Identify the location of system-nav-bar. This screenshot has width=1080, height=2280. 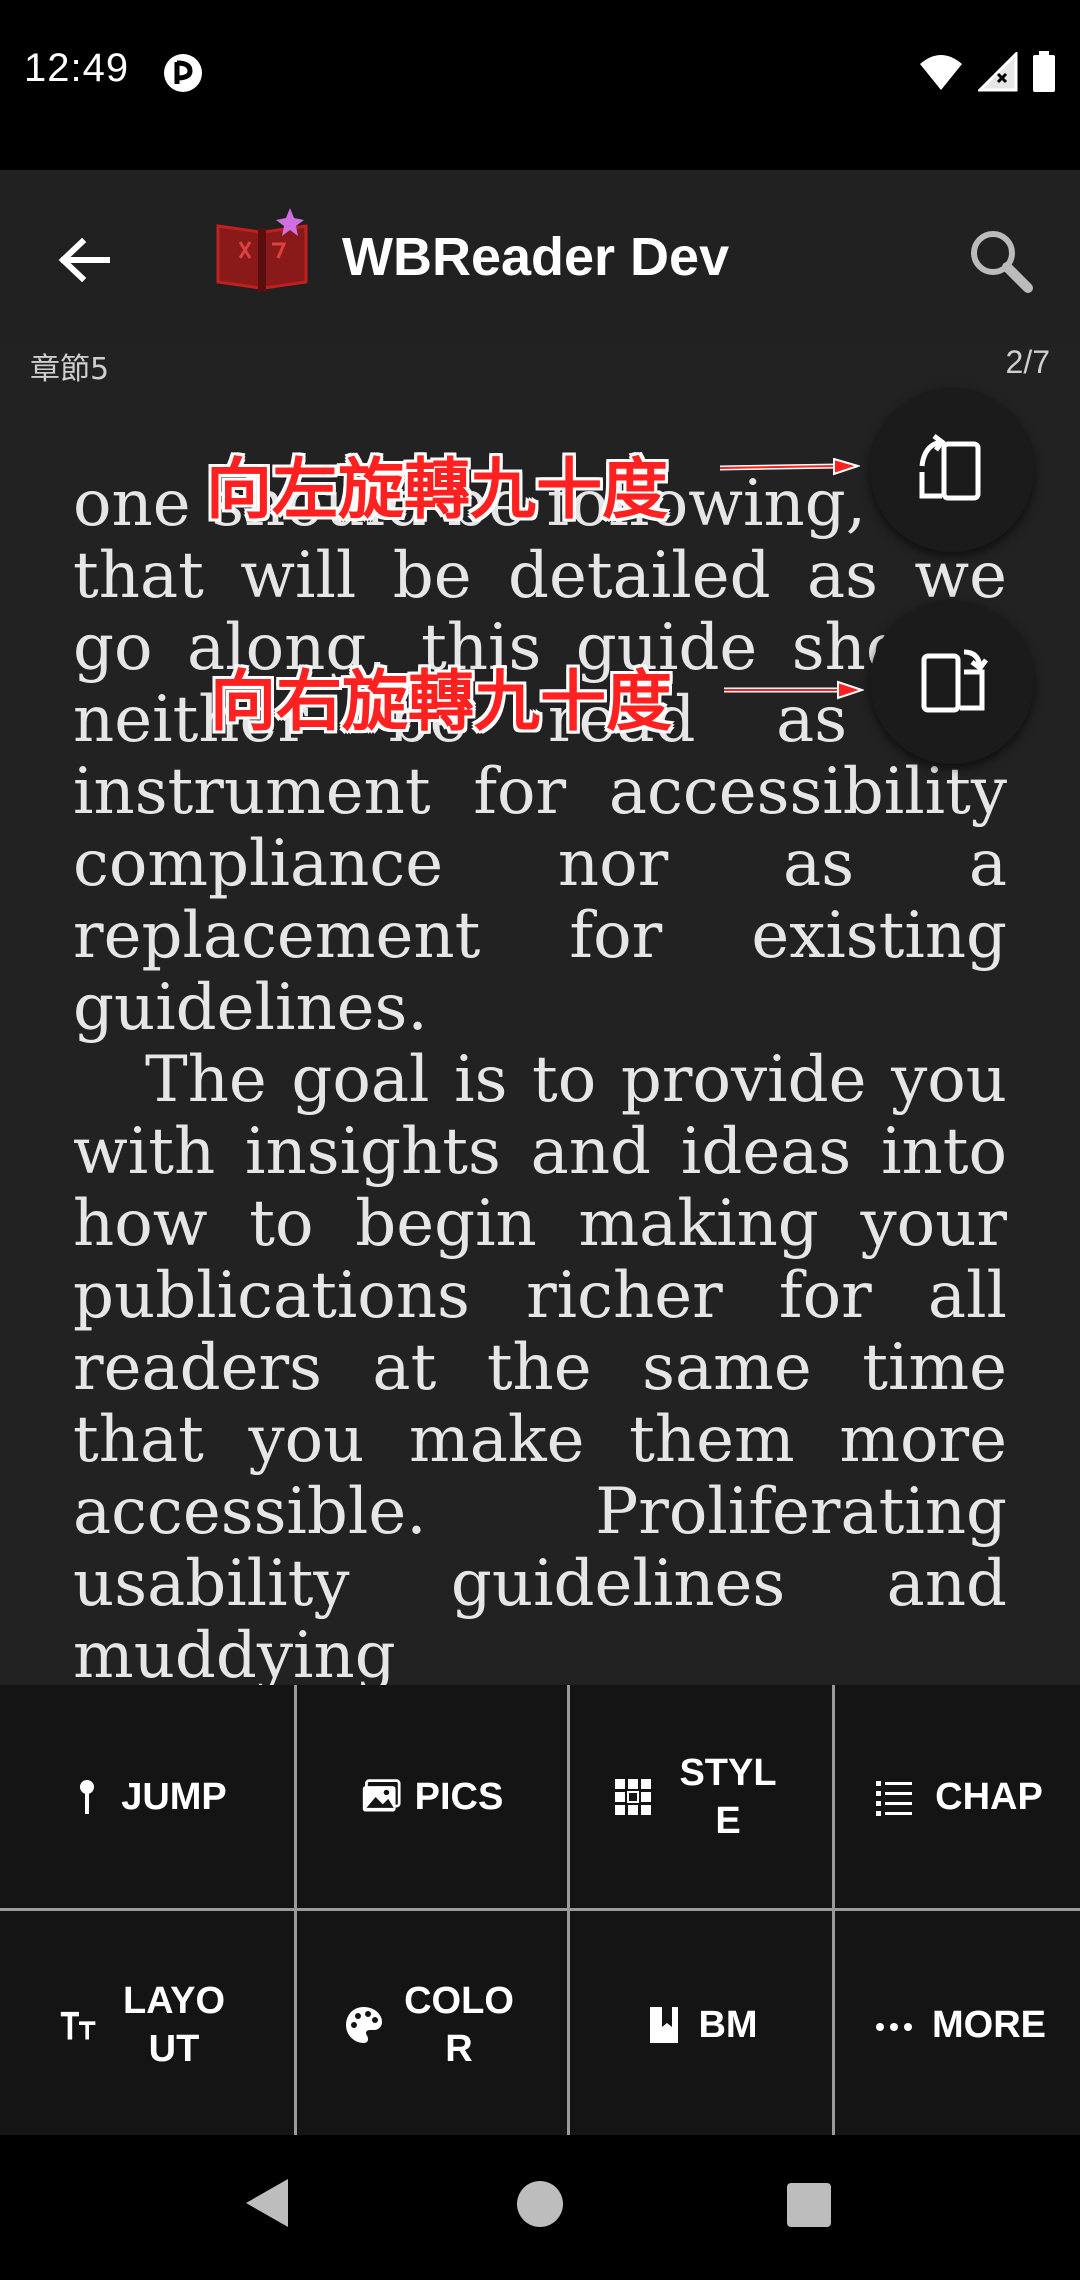
(540, 2207).